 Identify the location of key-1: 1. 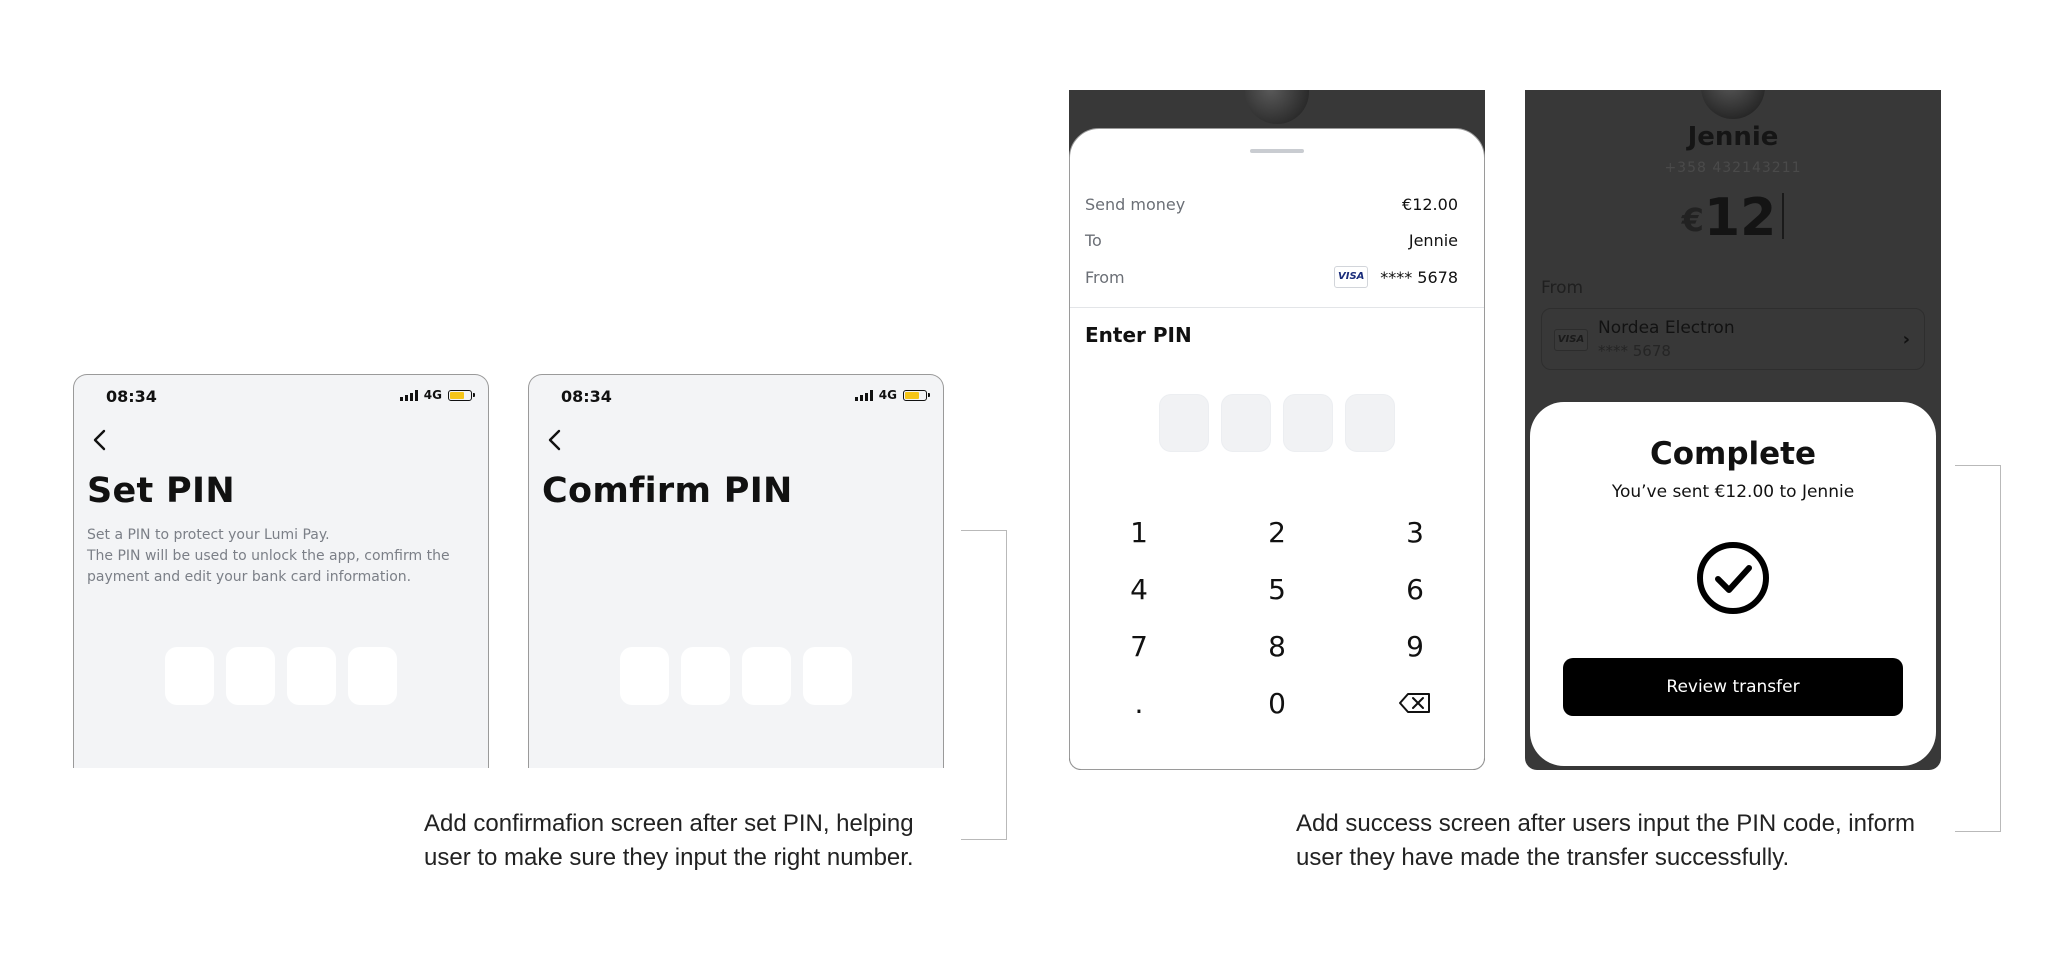
(1139, 532).